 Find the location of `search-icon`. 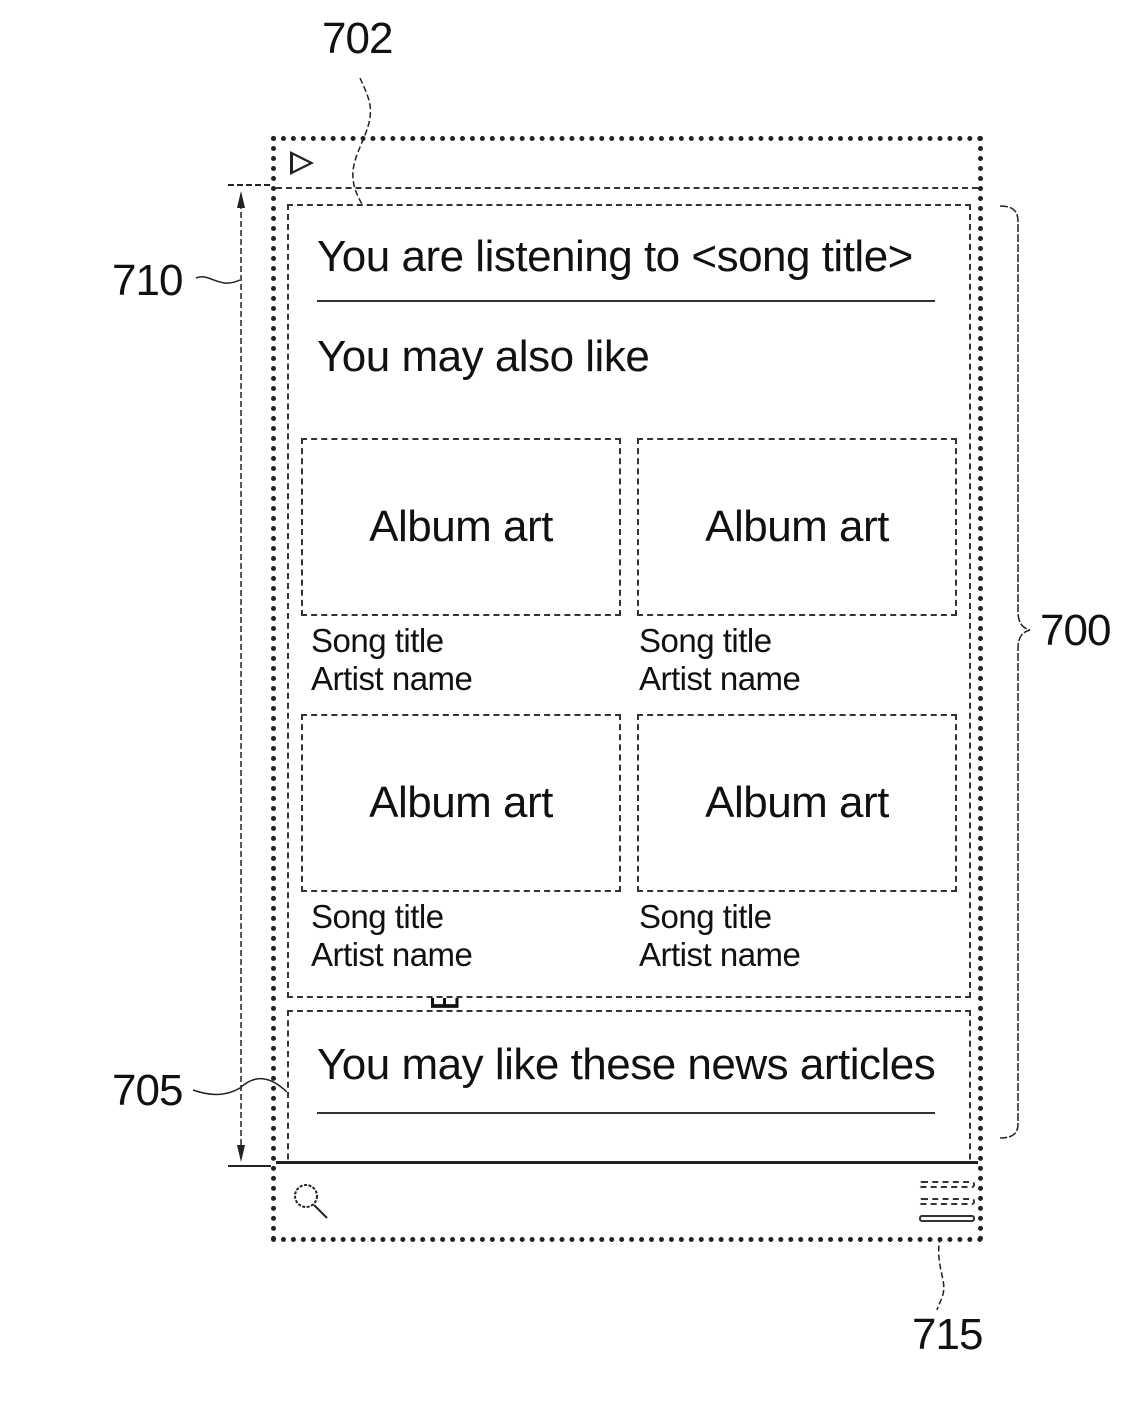

search-icon is located at coordinates (313, 1202).